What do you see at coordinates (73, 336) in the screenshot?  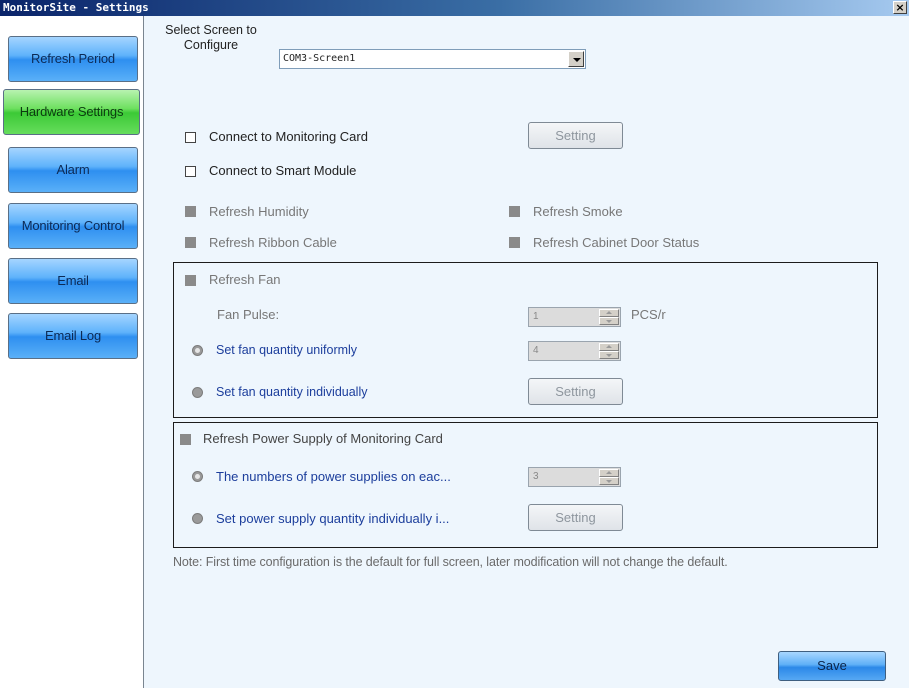 I see `sidebar-item-email-log: Email Log` at bounding box center [73, 336].